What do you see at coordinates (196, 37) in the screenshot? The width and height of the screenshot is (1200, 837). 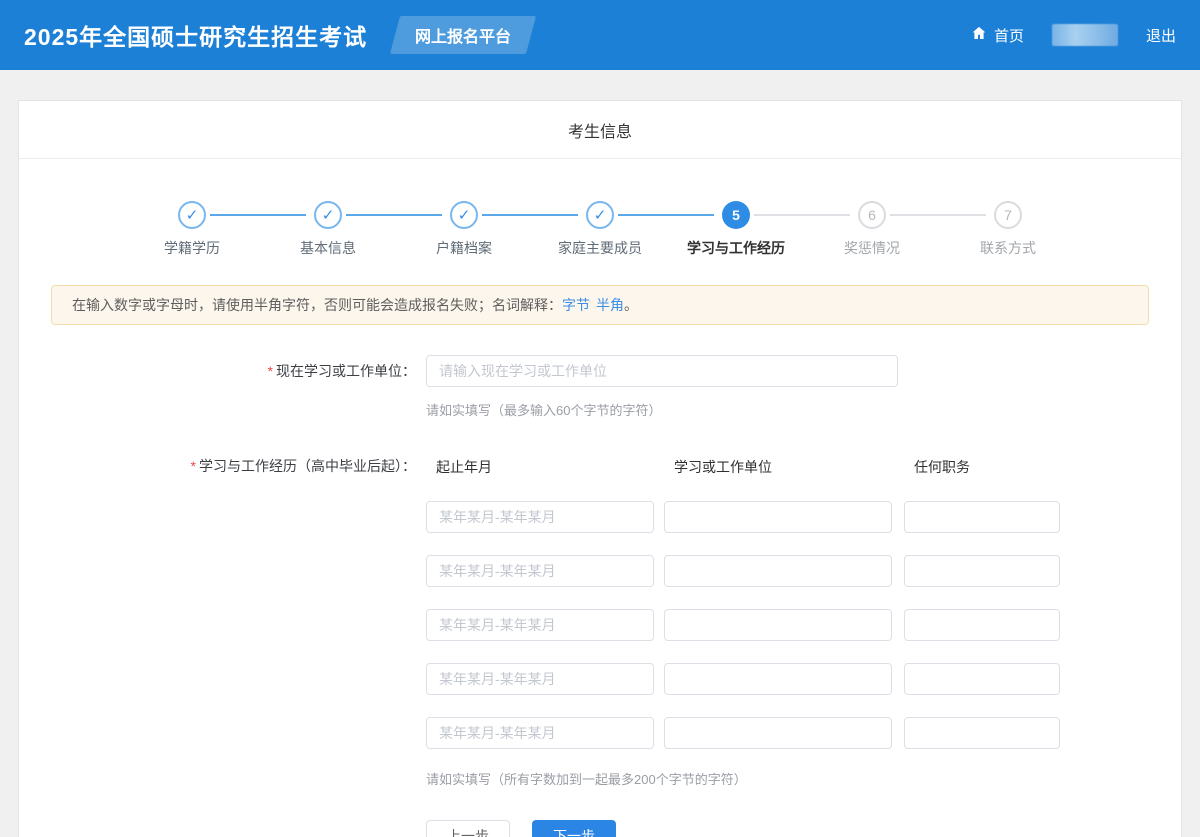 I see `app-title: 2025年全国硕士研究生招生考试` at bounding box center [196, 37].